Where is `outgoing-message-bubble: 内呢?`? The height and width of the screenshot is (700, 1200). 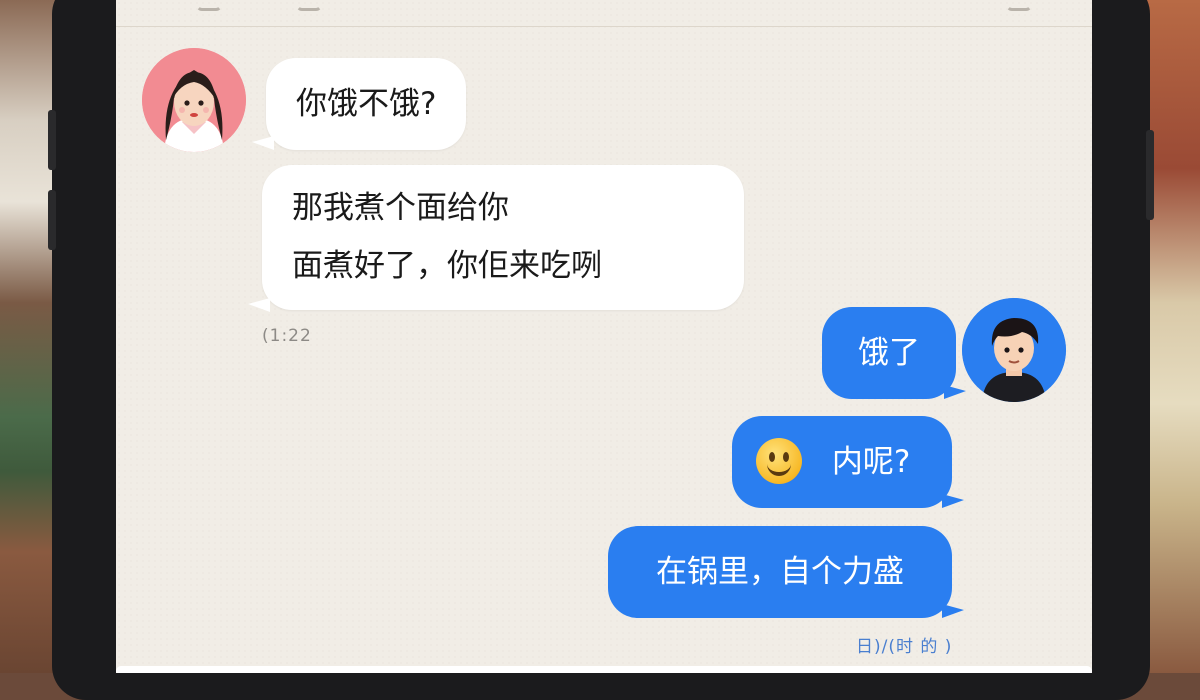
outgoing-message-bubble: 内呢? is located at coordinates (842, 462).